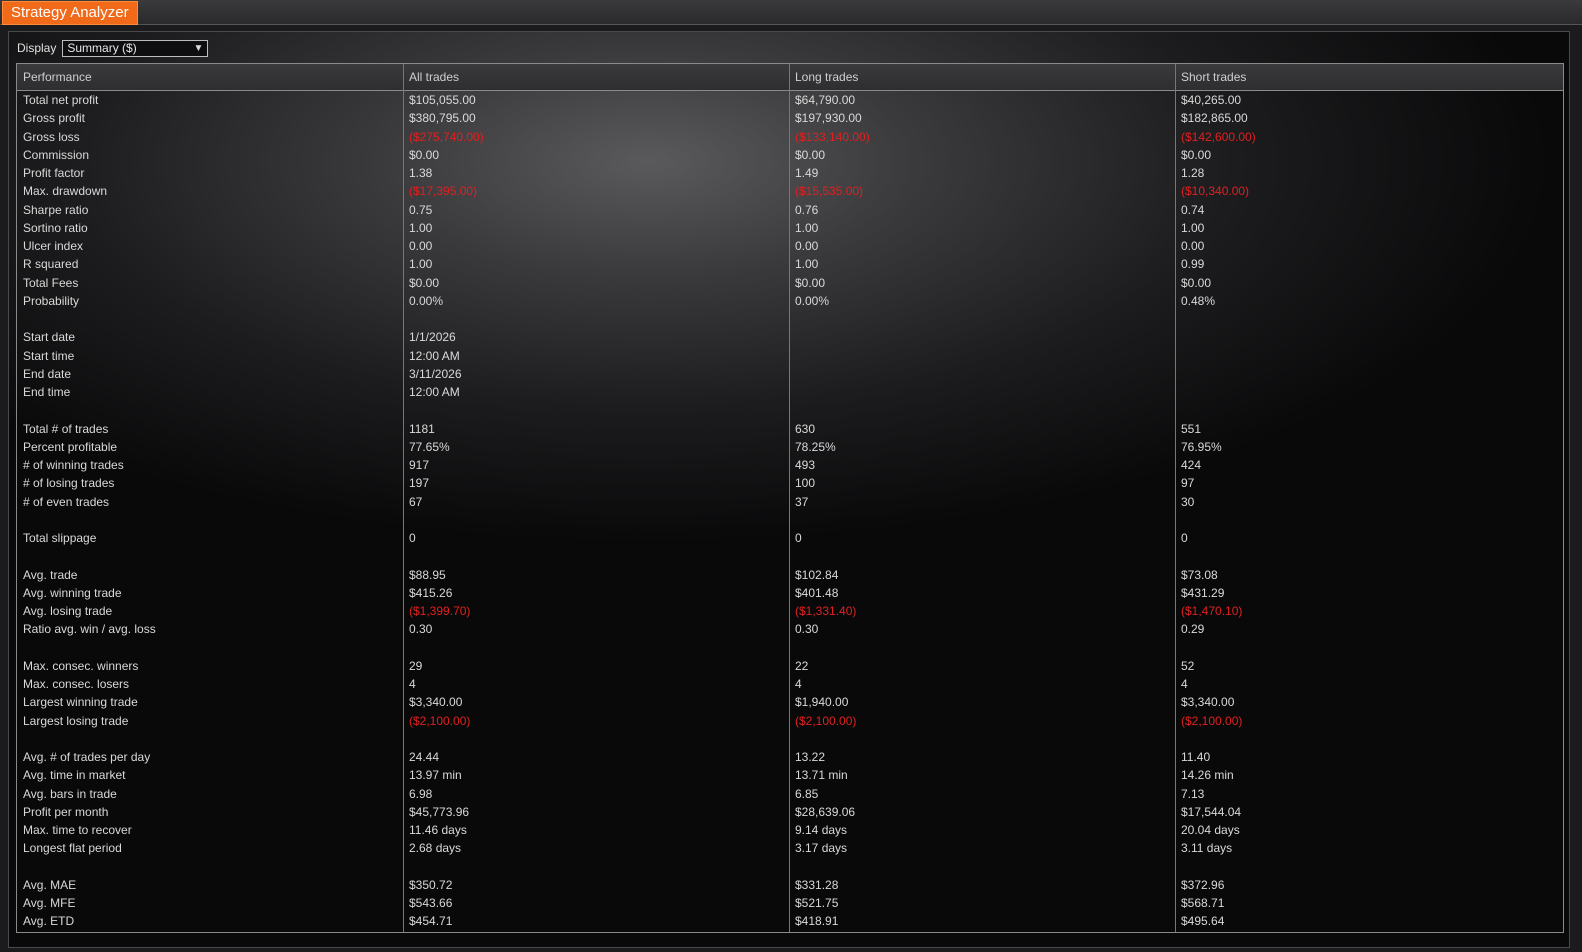 This screenshot has height=952, width=1582. What do you see at coordinates (790, 666) in the screenshot?
I see `table-row: Max. consec. winners 29 22 52` at bounding box center [790, 666].